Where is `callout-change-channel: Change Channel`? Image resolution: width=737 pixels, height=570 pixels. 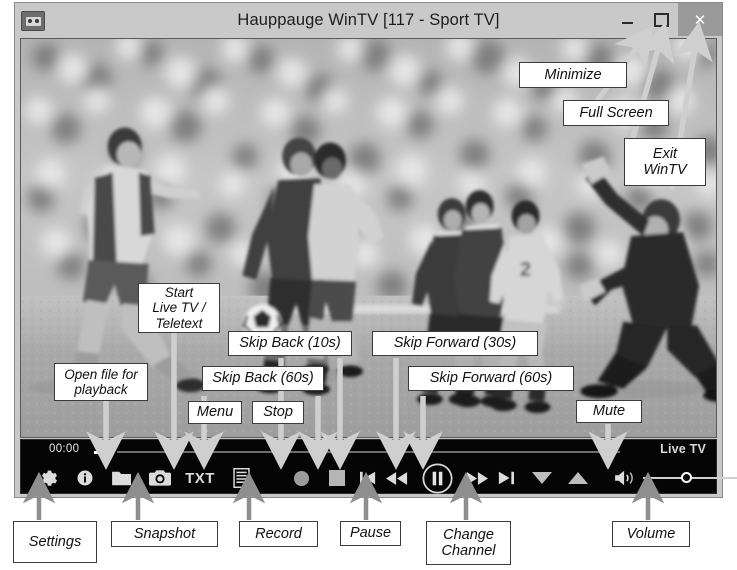
callout-change-channel: Change Channel is located at coordinates (468, 543).